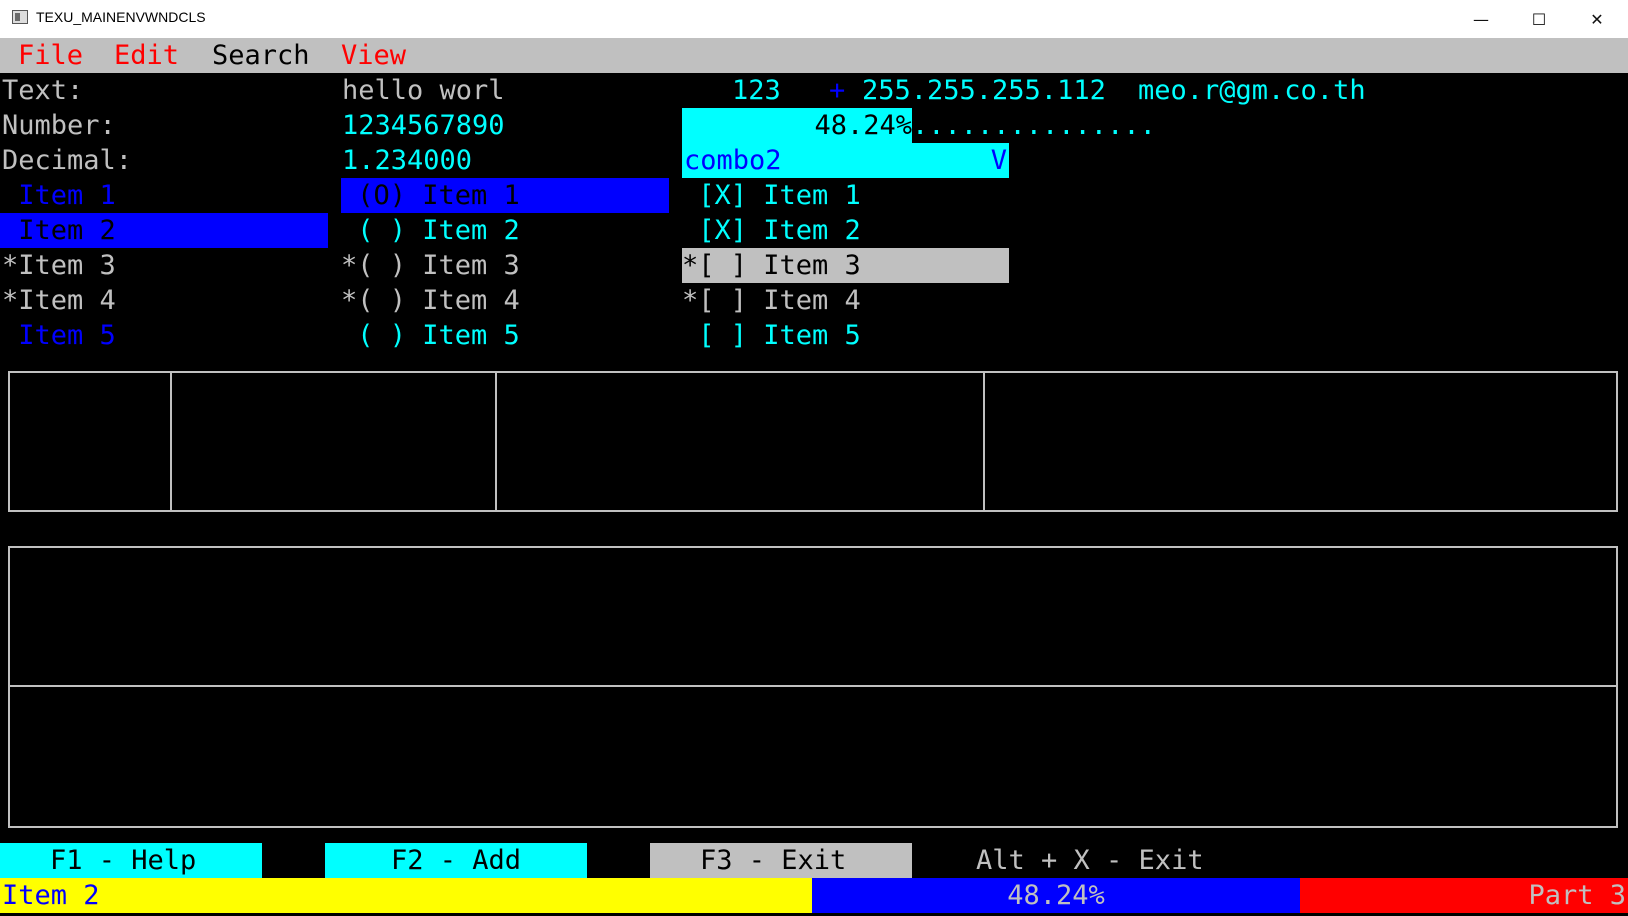  What do you see at coordinates (1464, 895) in the screenshot?
I see `status-part-3: Part 3` at bounding box center [1464, 895].